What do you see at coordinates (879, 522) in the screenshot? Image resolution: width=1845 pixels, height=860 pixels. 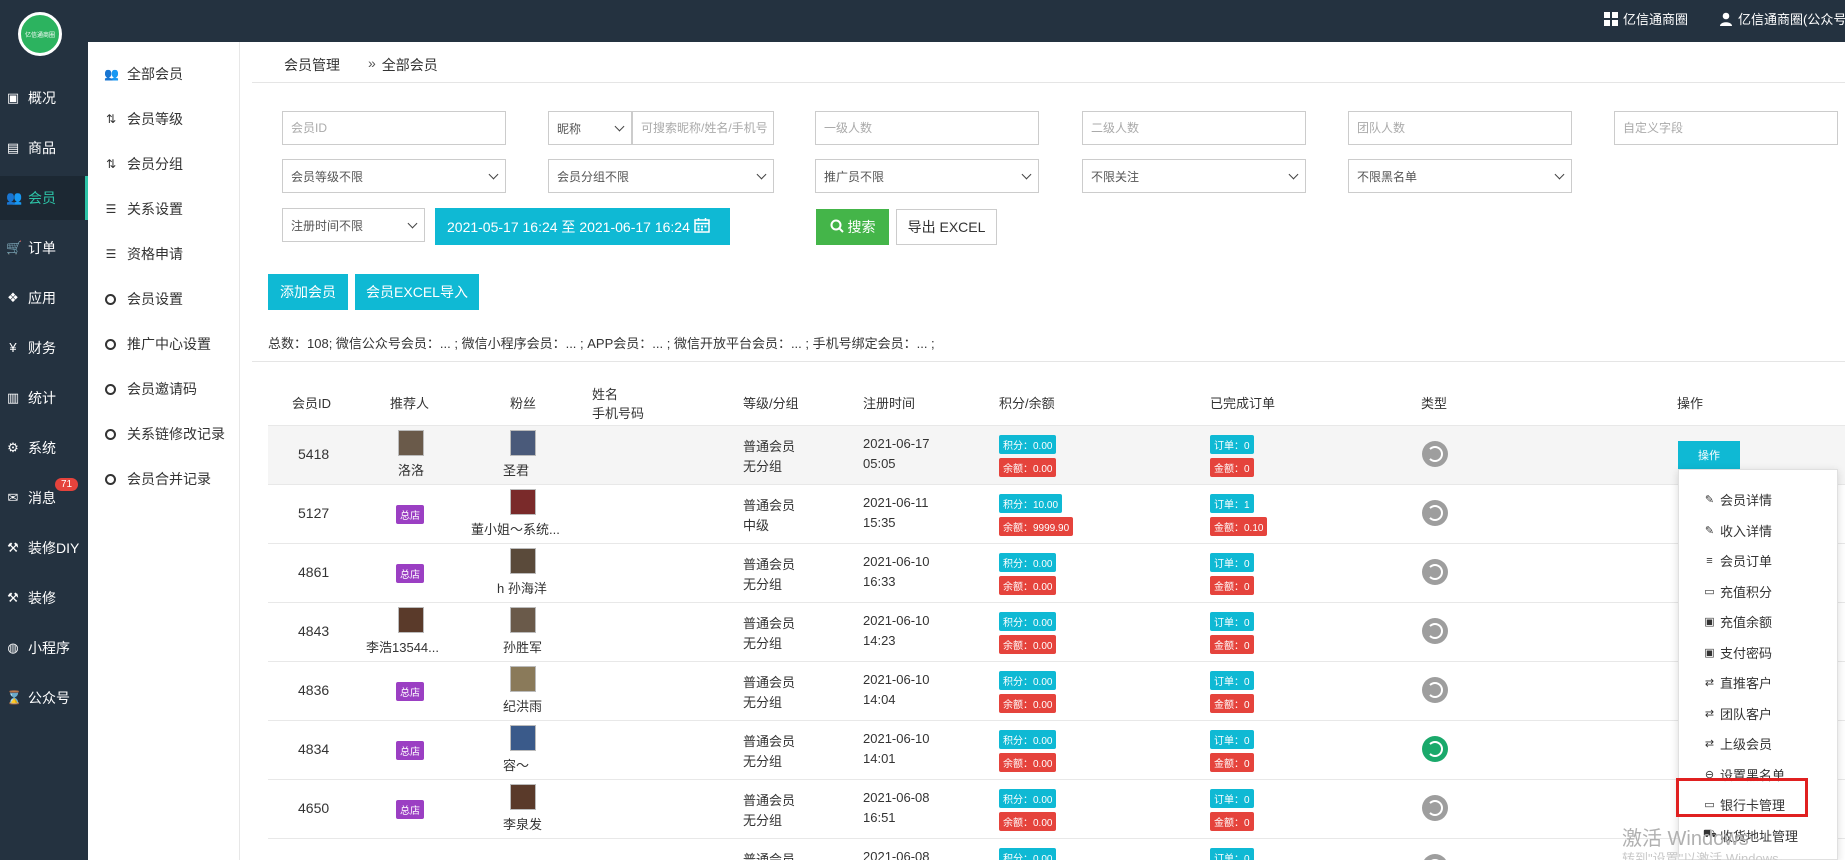 I see `reg-time: 15:35` at bounding box center [879, 522].